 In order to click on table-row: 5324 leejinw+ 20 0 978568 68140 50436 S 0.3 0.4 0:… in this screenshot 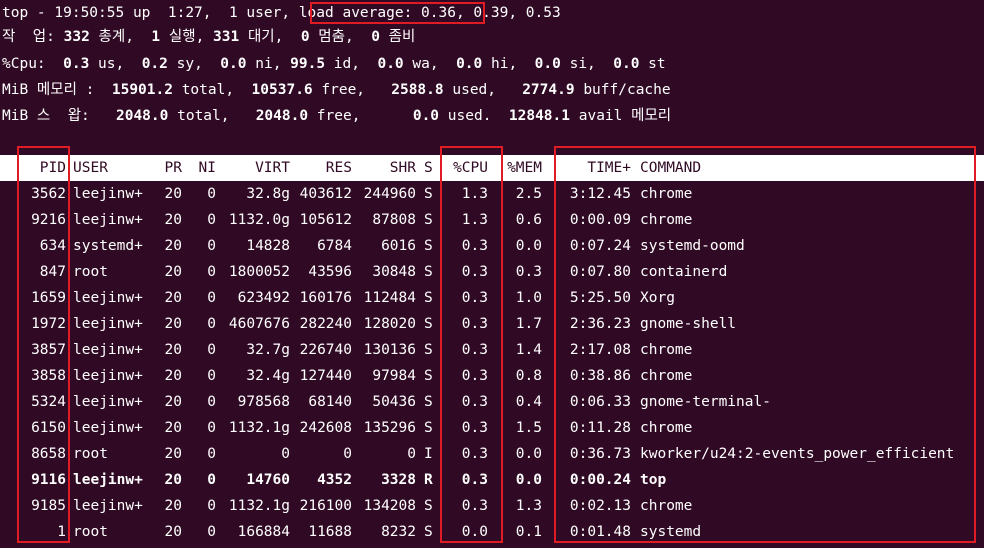, I will do `click(492, 402)`.